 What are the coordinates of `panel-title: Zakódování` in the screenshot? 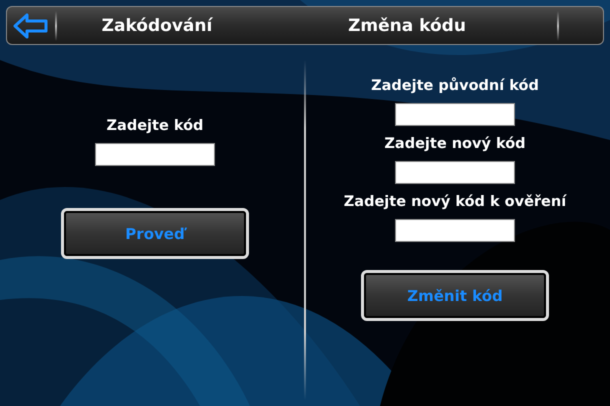 It's located at (157, 26).